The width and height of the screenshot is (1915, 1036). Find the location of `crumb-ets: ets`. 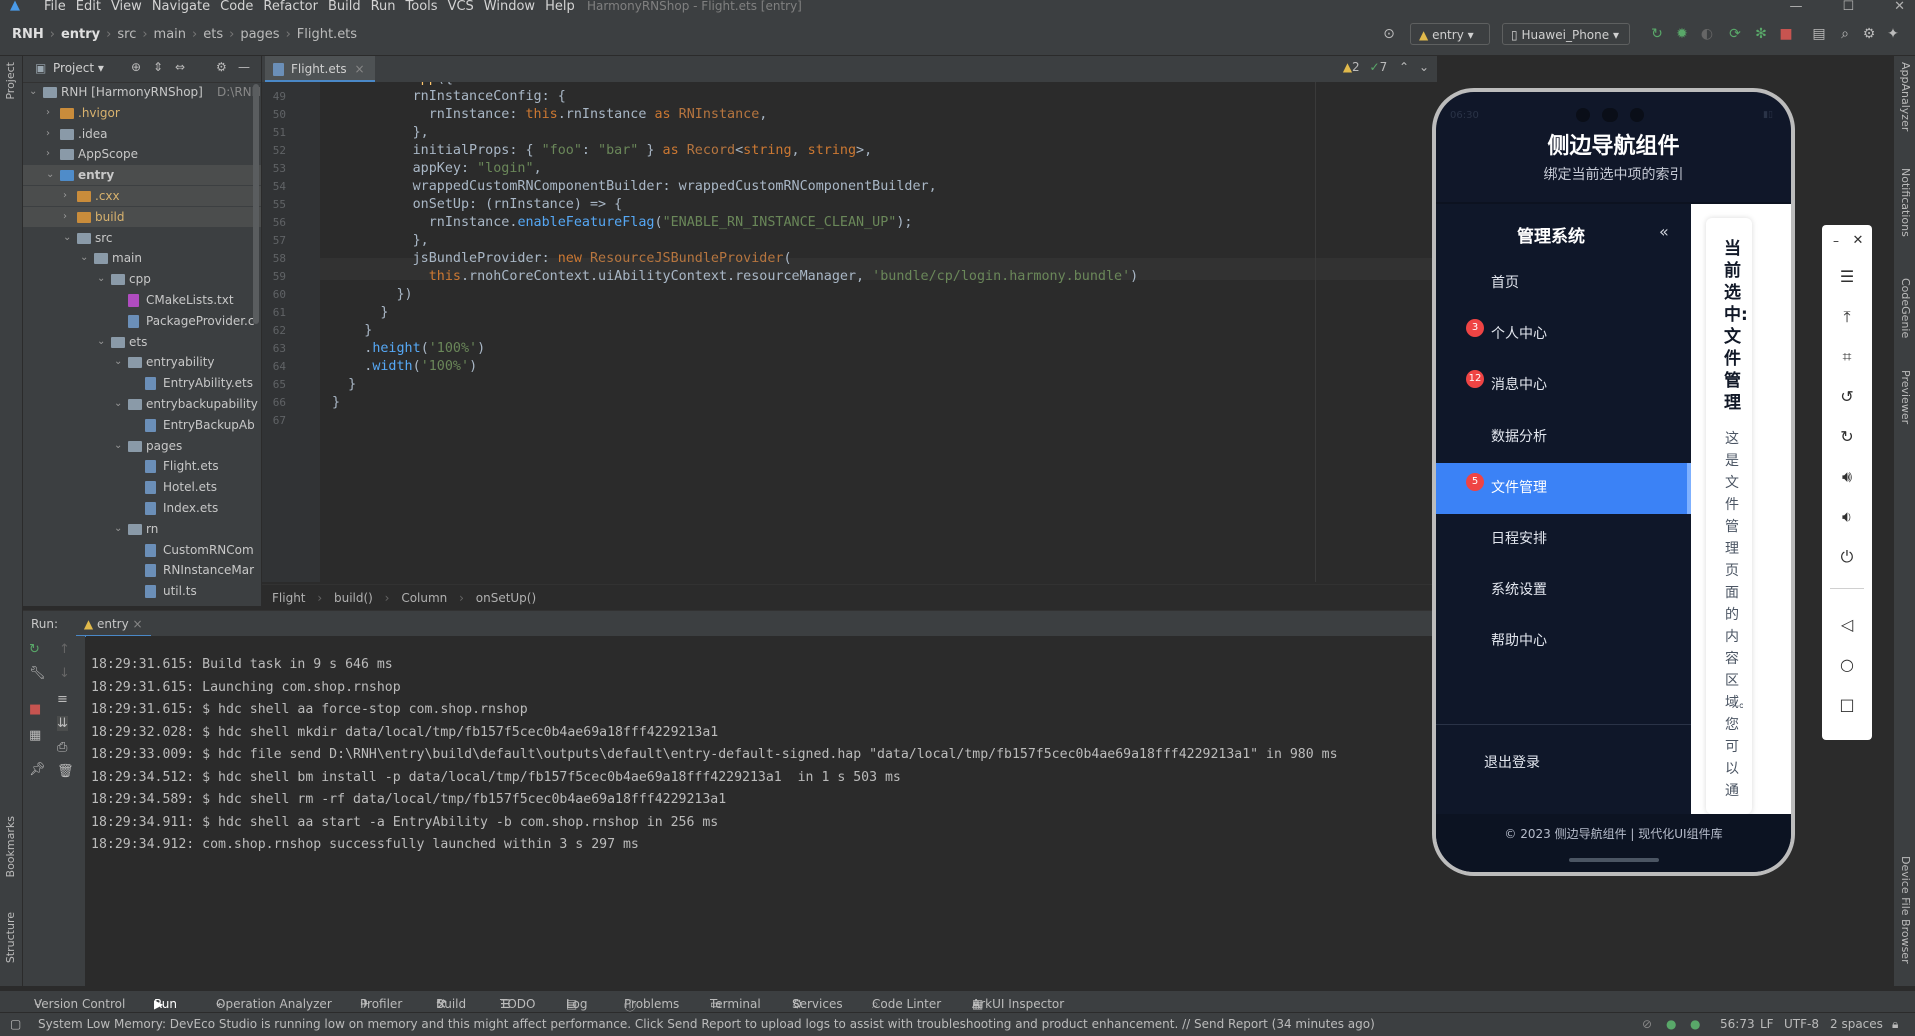

crumb-ets: ets is located at coordinates (213, 34).